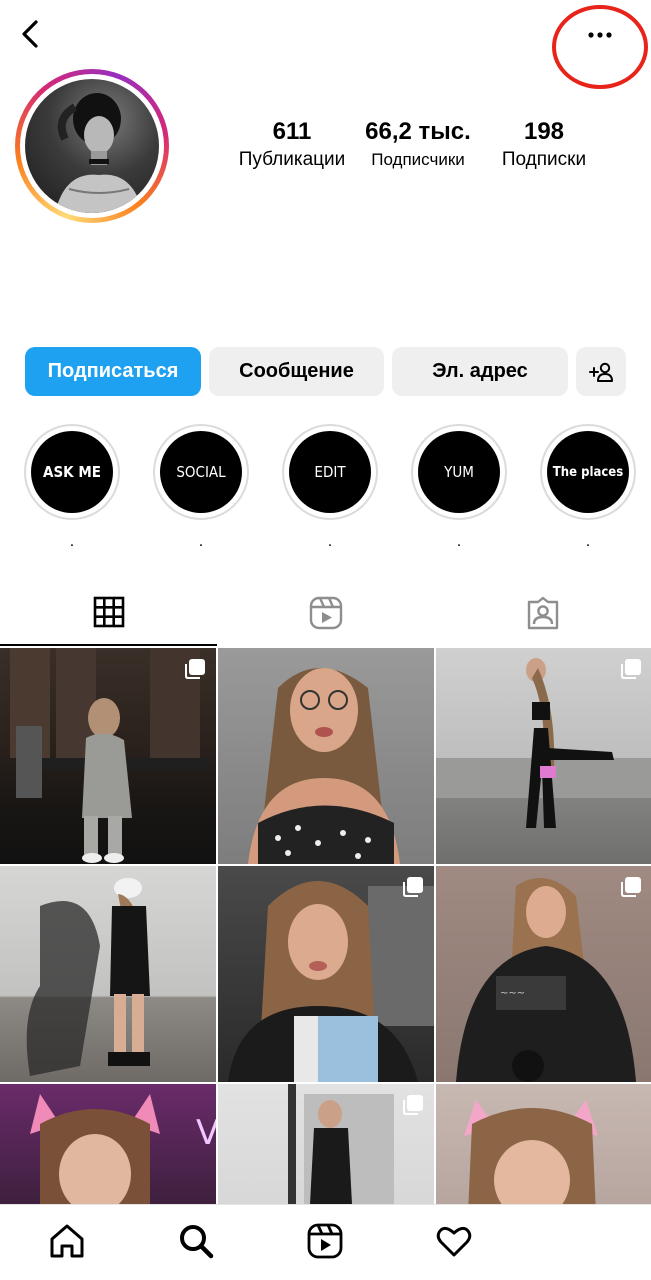 This screenshot has height=1280, width=651. What do you see at coordinates (418, 146) in the screenshot?
I see `stat-followers: 66,2 тыс. Подписчики` at bounding box center [418, 146].